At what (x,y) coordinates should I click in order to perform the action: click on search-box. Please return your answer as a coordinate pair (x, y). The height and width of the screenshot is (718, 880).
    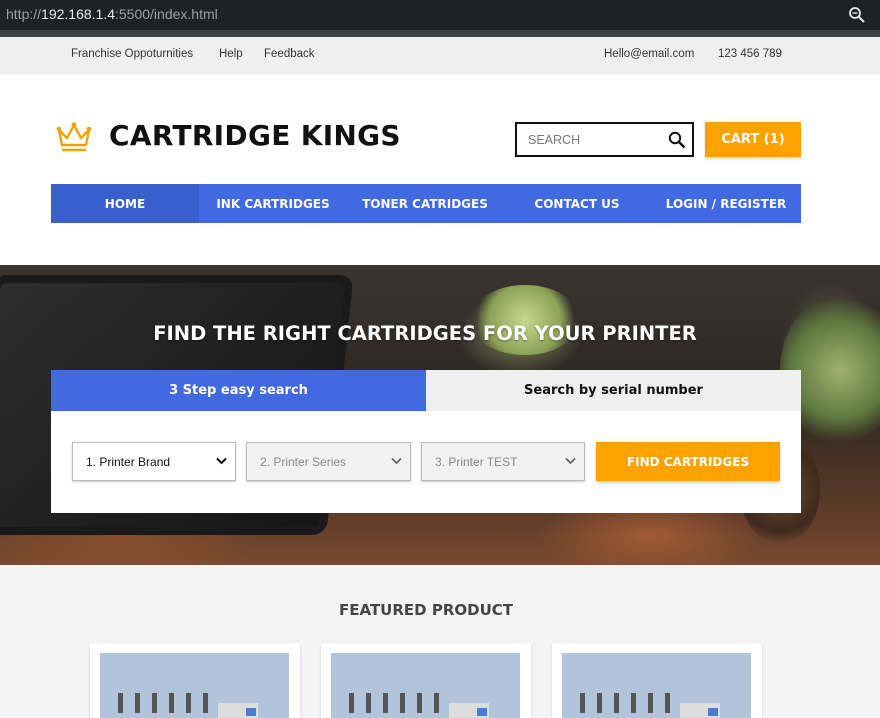
    Looking at the image, I should click on (604, 139).